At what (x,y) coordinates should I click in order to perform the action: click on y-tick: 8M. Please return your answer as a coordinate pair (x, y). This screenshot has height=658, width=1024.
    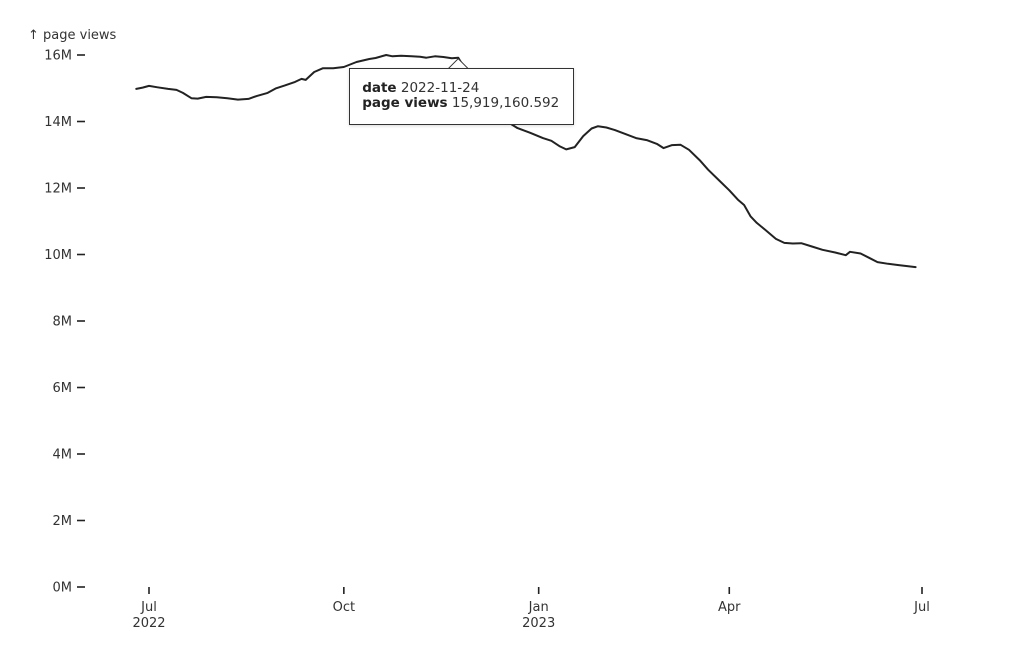
    Looking at the image, I should click on (69, 322).